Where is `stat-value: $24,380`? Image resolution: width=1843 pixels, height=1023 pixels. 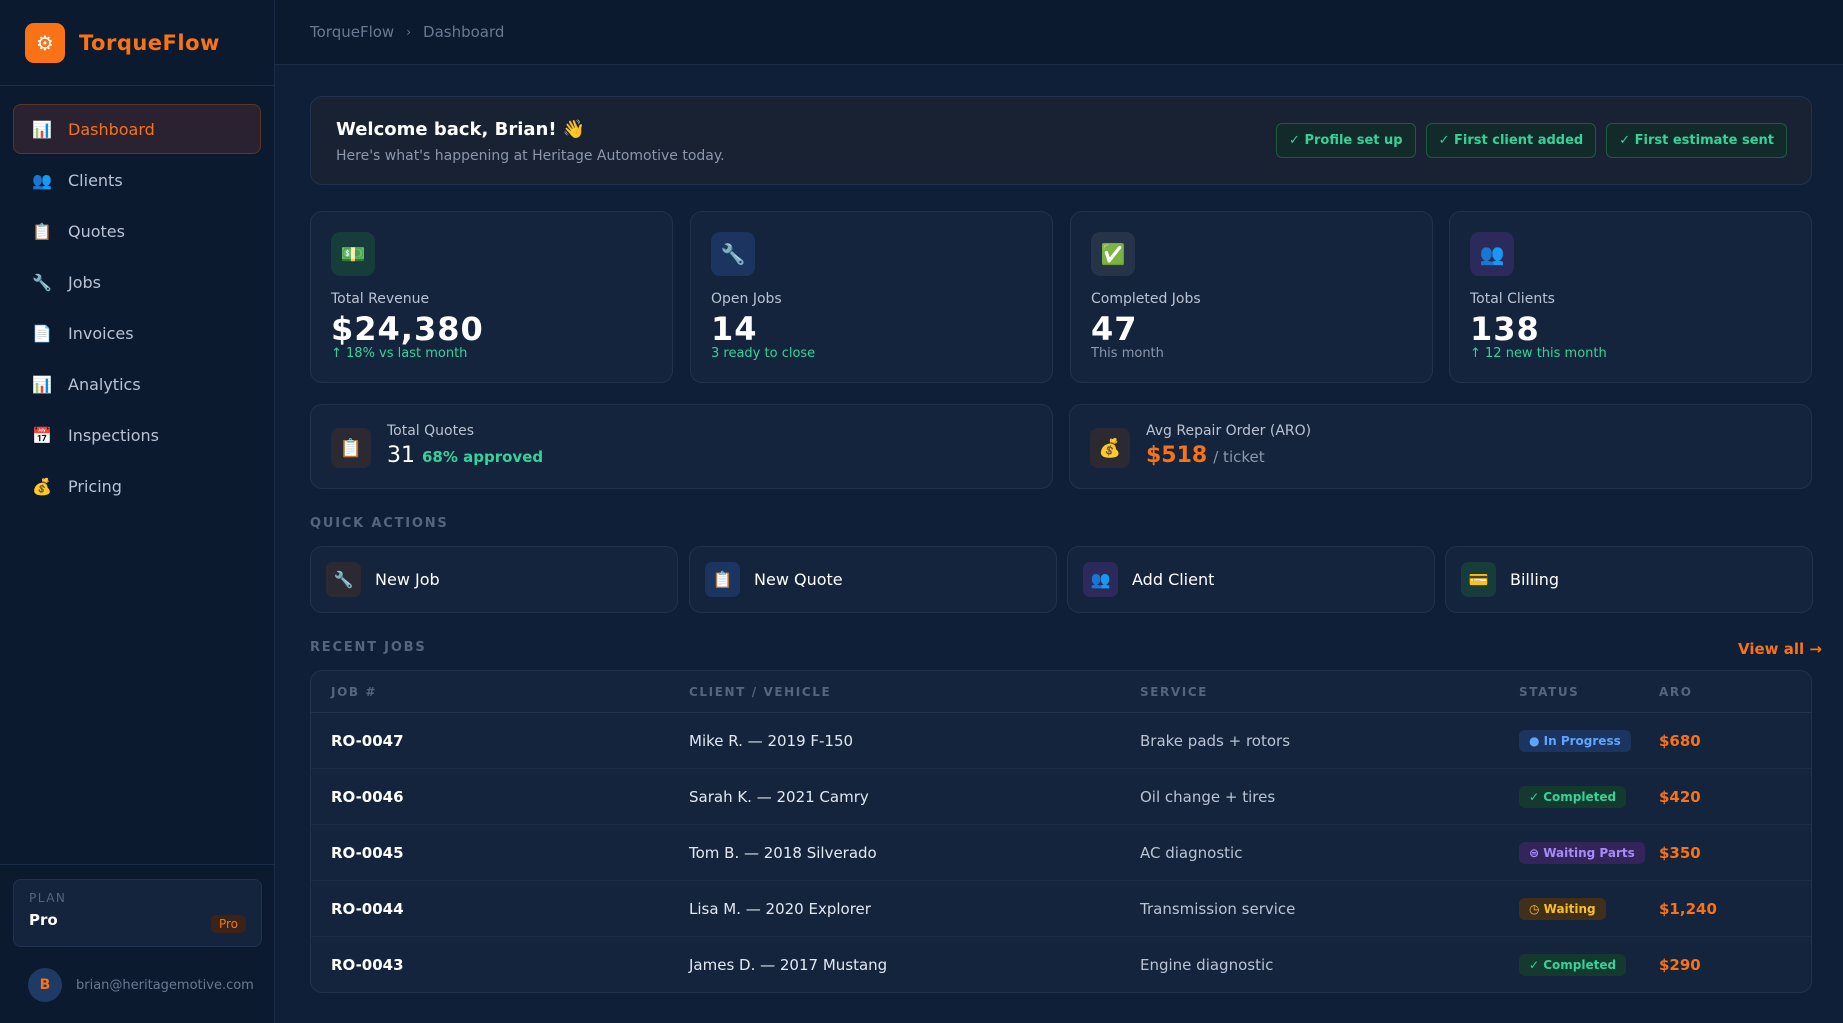 stat-value: $24,380 is located at coordinates (407, 329).